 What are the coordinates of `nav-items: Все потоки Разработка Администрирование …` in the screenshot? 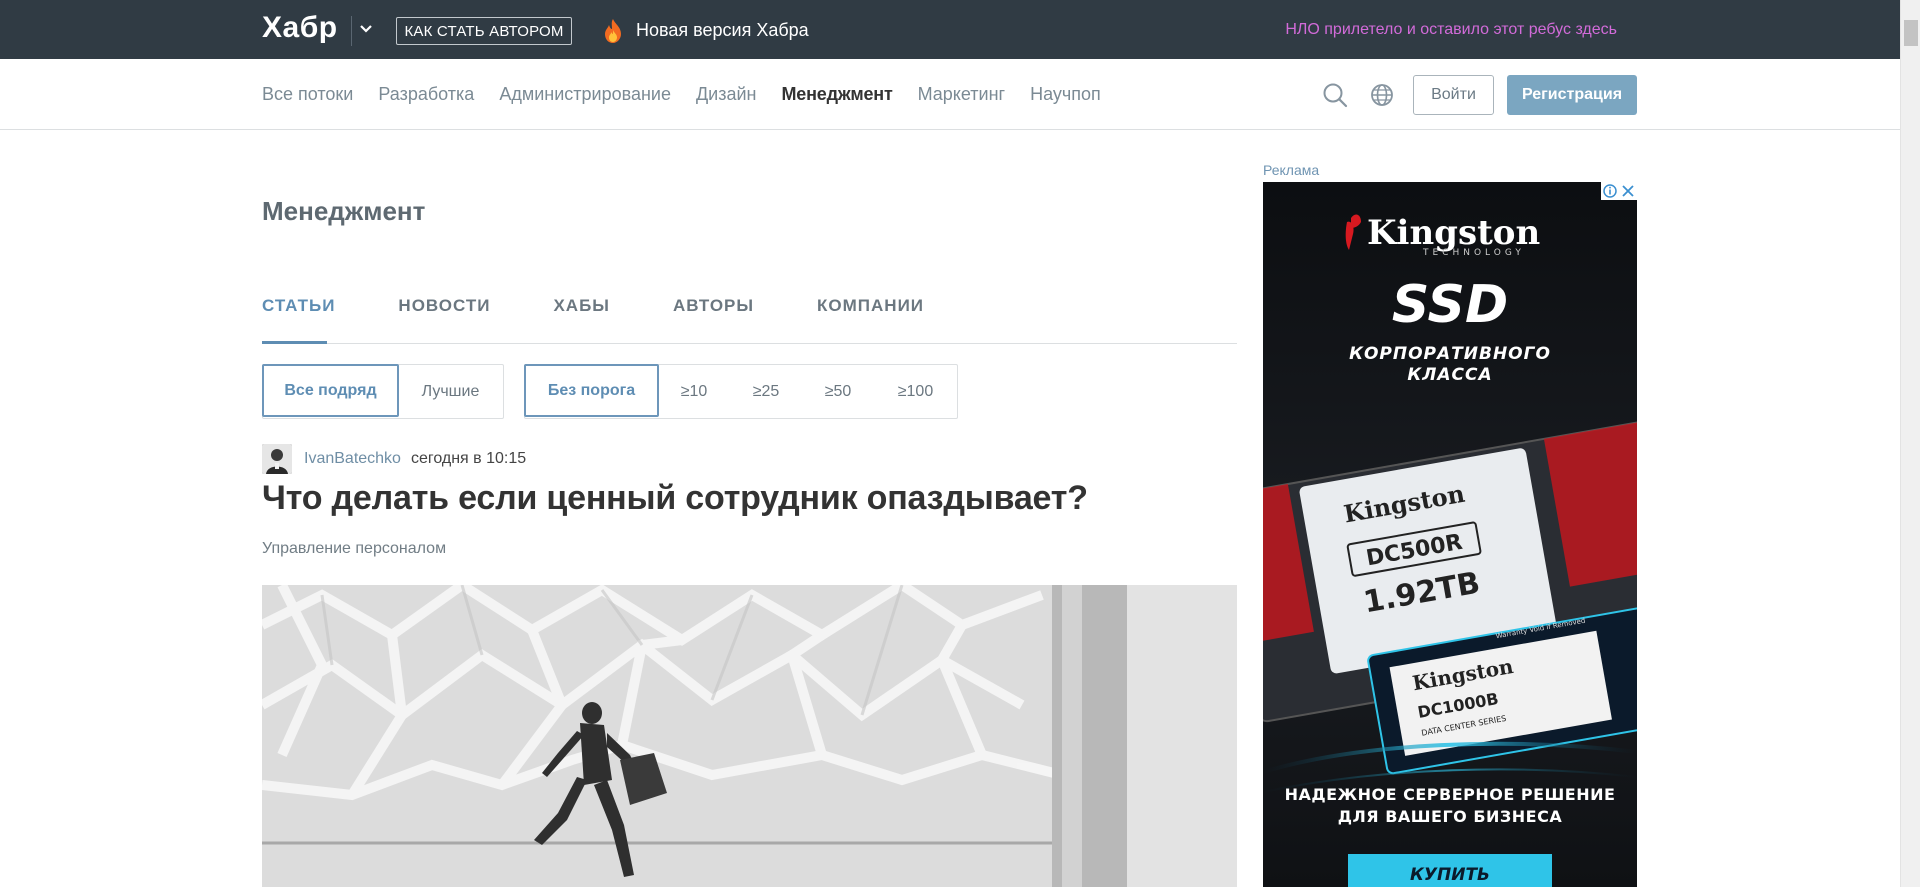 It's located at (694, 94).